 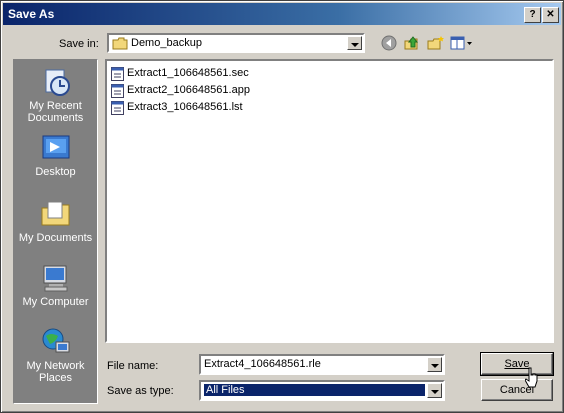 What do you see at coordinates (436, 43) in the screenshot?
I see `new-folder-icon` at bounding box center [436, 43].